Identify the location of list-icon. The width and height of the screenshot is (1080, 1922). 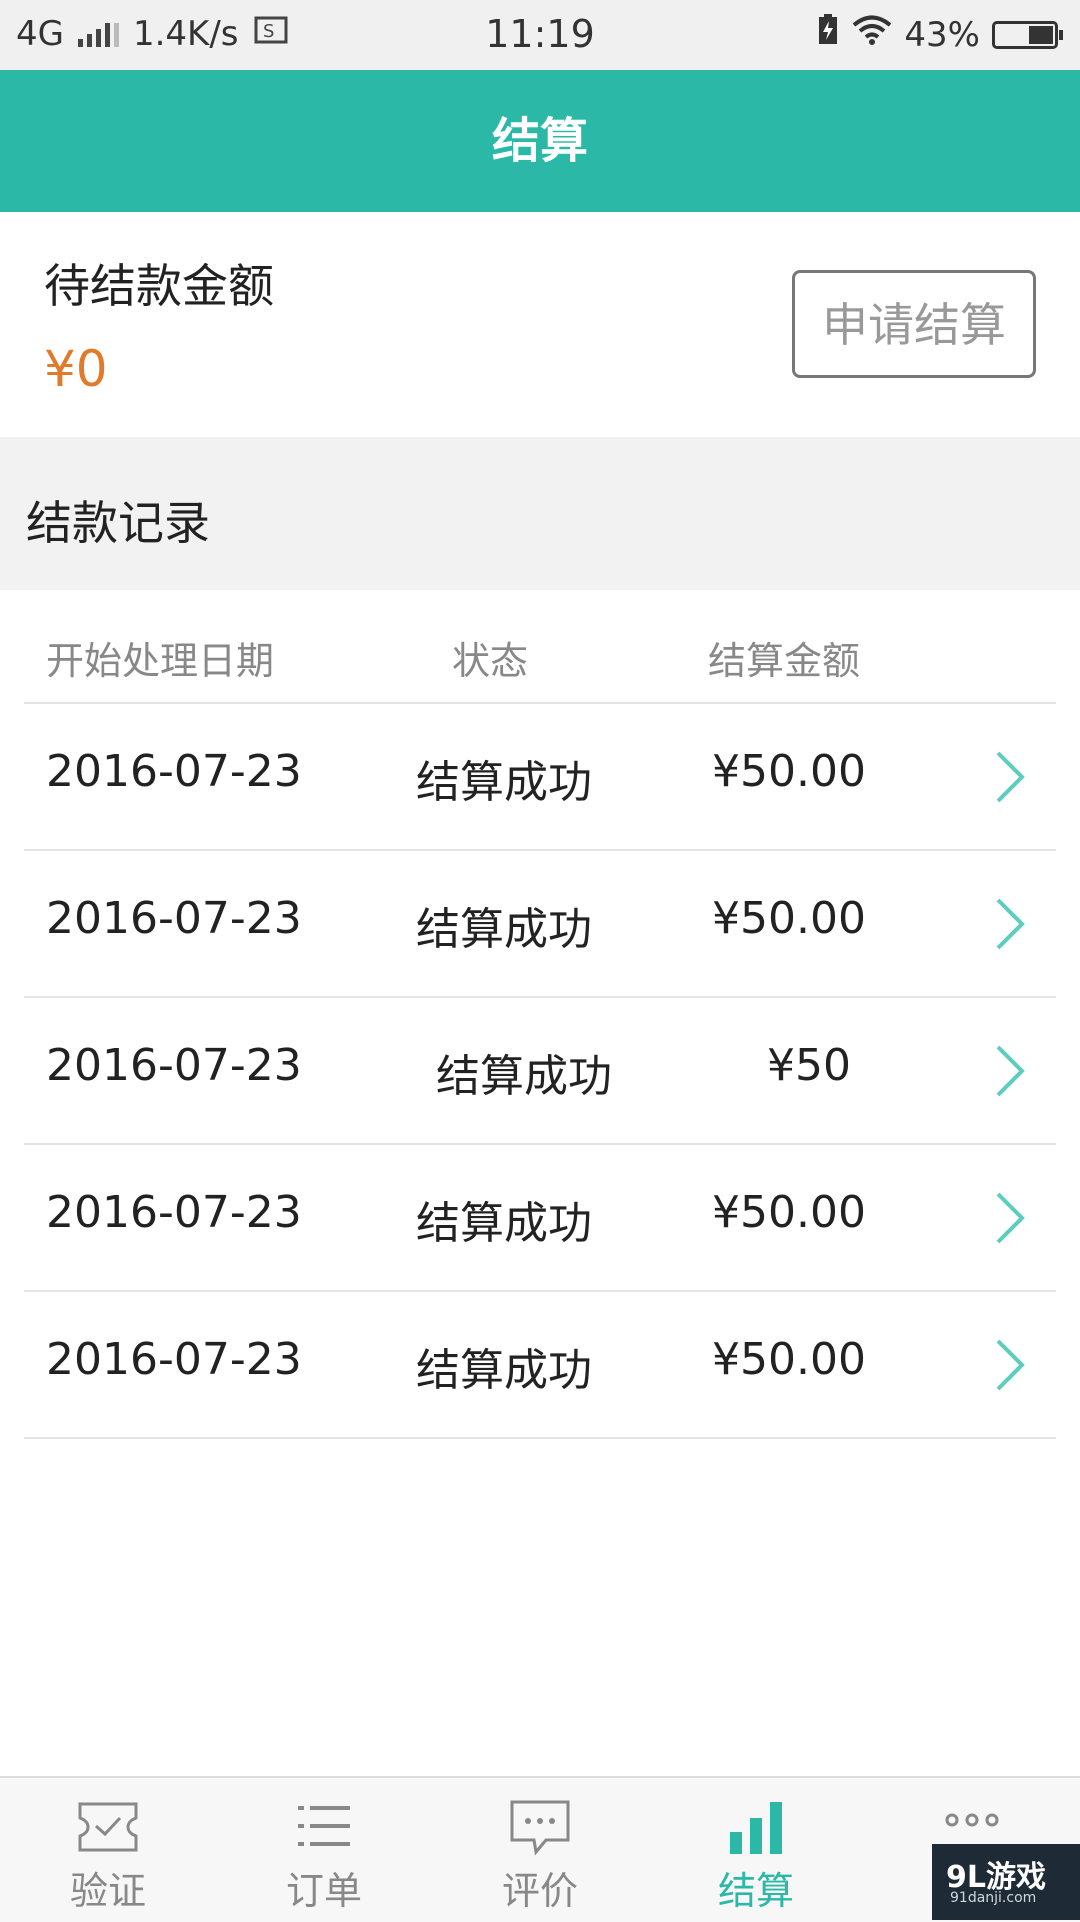
(324, 1826).